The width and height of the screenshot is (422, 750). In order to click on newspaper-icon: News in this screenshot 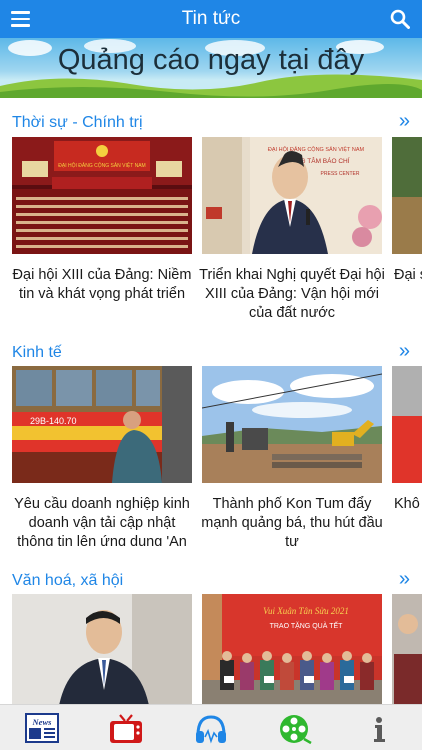, I will do `click(42, 728)`.